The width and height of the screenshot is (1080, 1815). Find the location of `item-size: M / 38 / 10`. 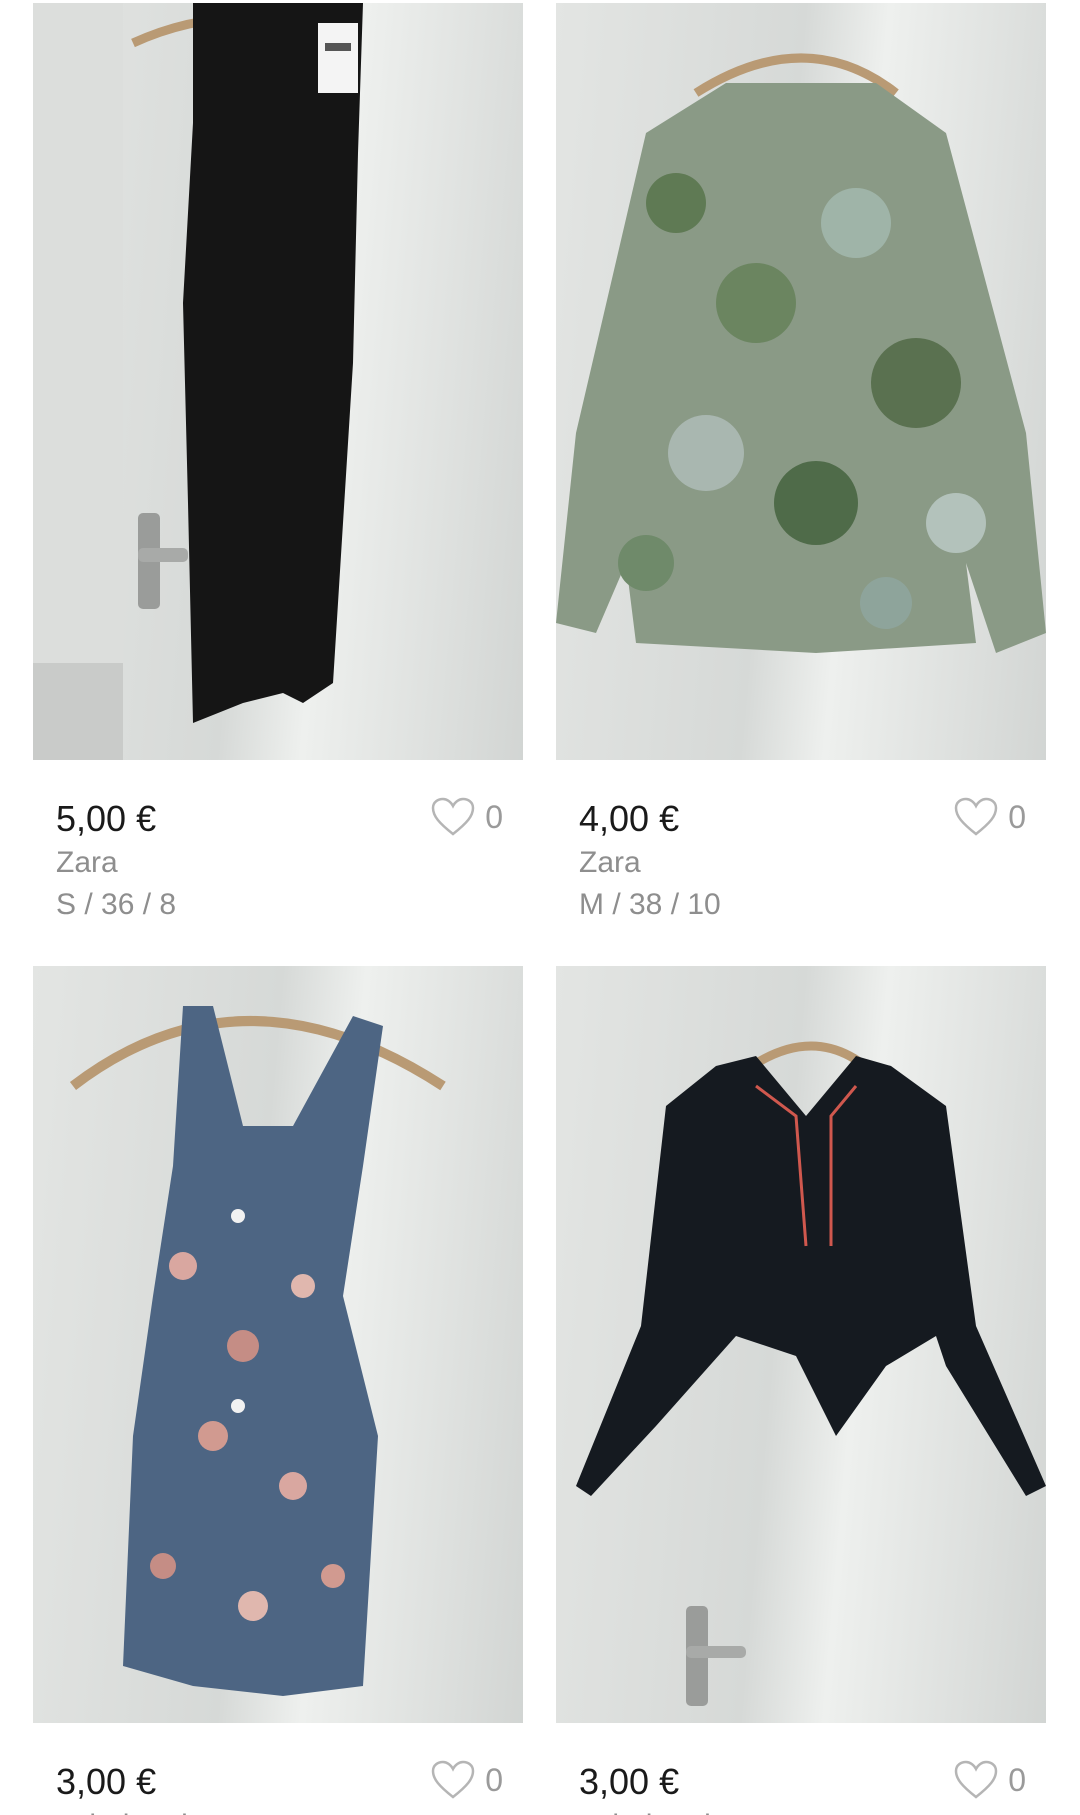

item-size: M / 38 / 10 is located at coordinates (650, 904).